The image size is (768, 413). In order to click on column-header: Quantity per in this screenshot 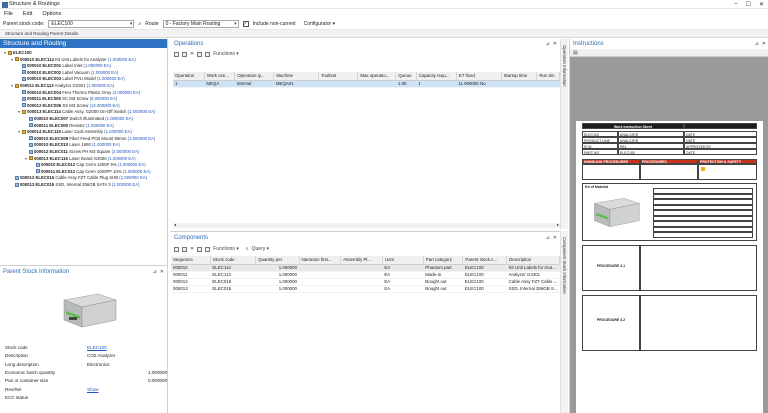, I will do `click(277, 260)`.